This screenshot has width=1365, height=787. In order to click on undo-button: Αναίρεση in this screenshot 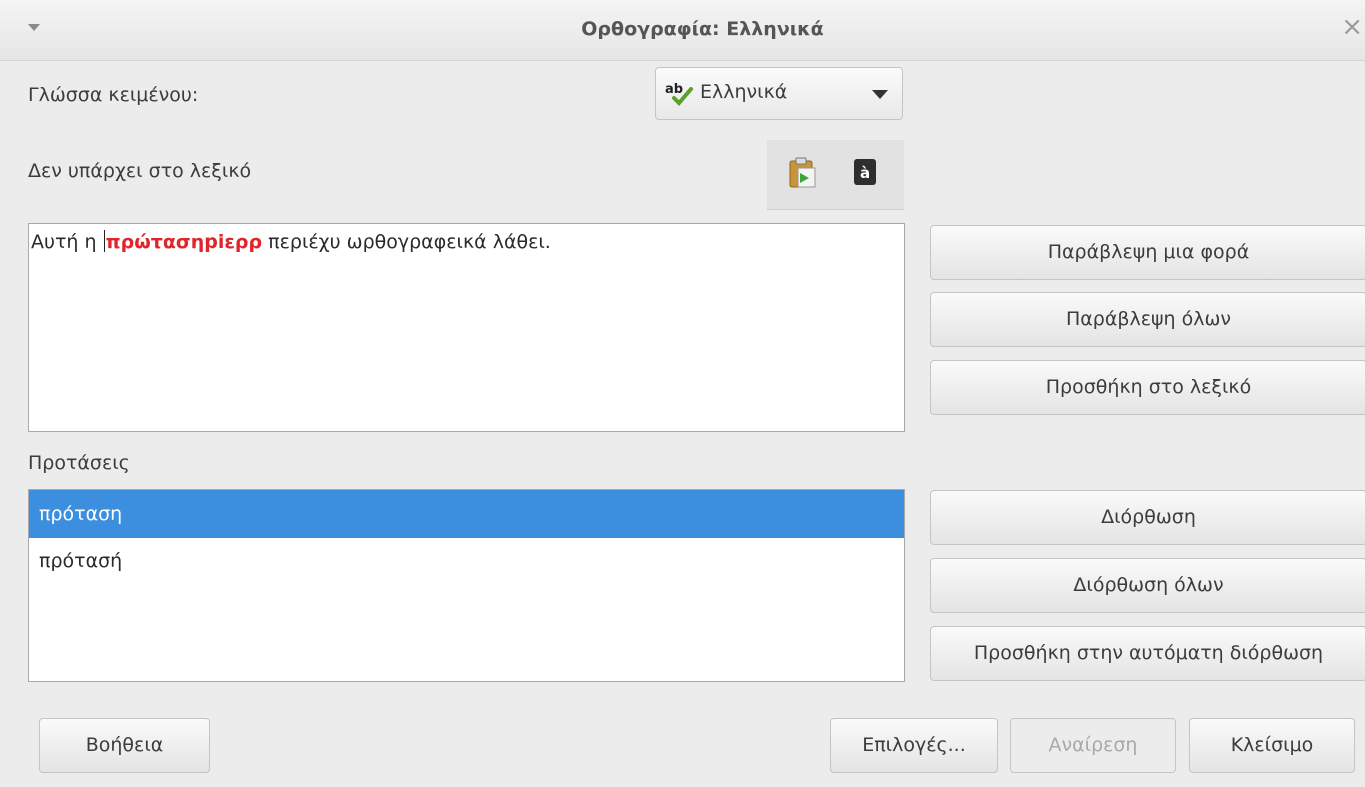, I will do `click(1093, 745)`.